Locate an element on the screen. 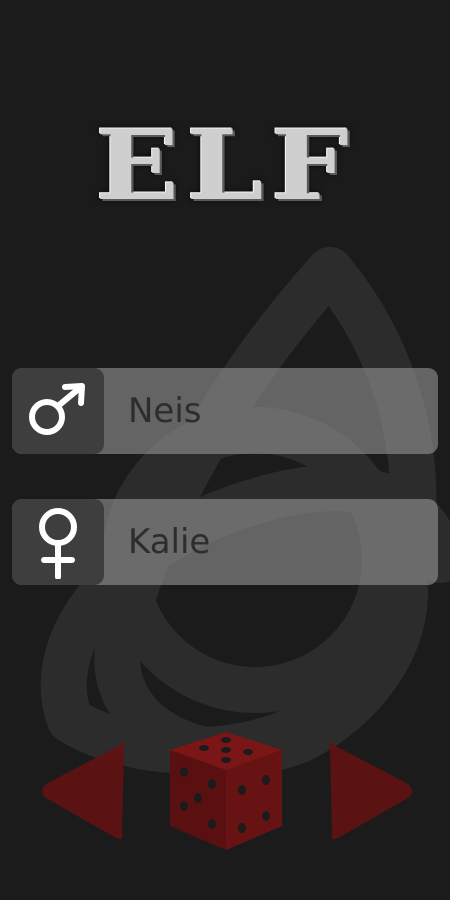 Image resolution: width=450 pixels, height=900 pixels. female-gender-button is located at coordinates (58, 542).